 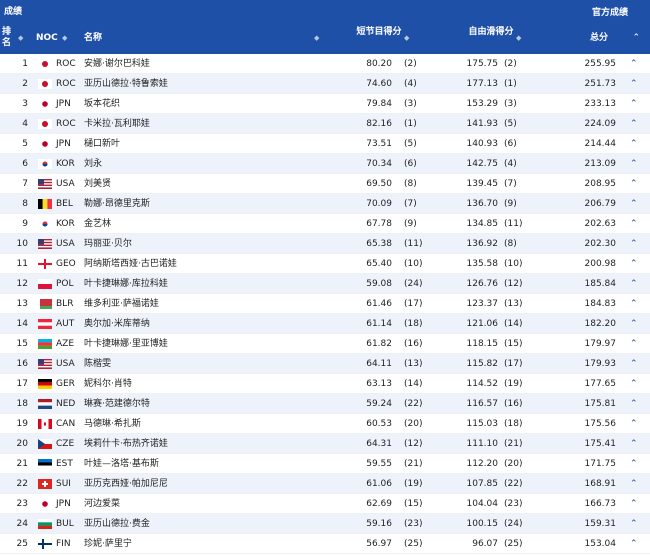 I want to click on short-program-score: 61.06, so click(x=379, y=484).